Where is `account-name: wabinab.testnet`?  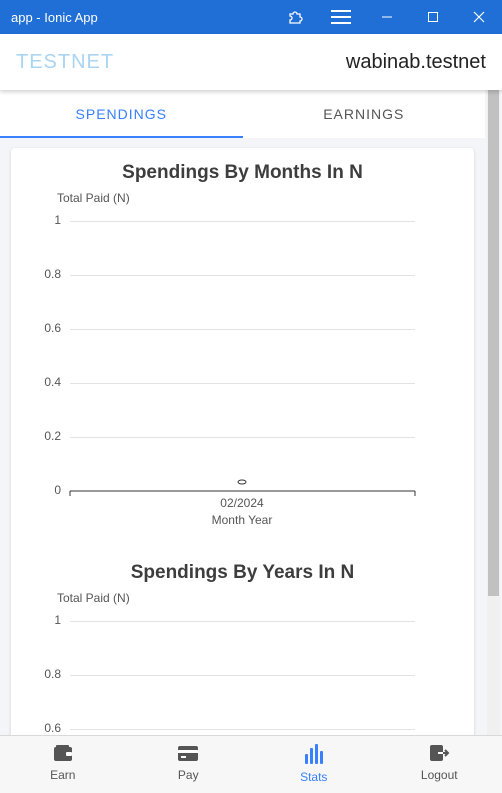 account-name: wabinab.testnet is located at coordinates (415, 61).